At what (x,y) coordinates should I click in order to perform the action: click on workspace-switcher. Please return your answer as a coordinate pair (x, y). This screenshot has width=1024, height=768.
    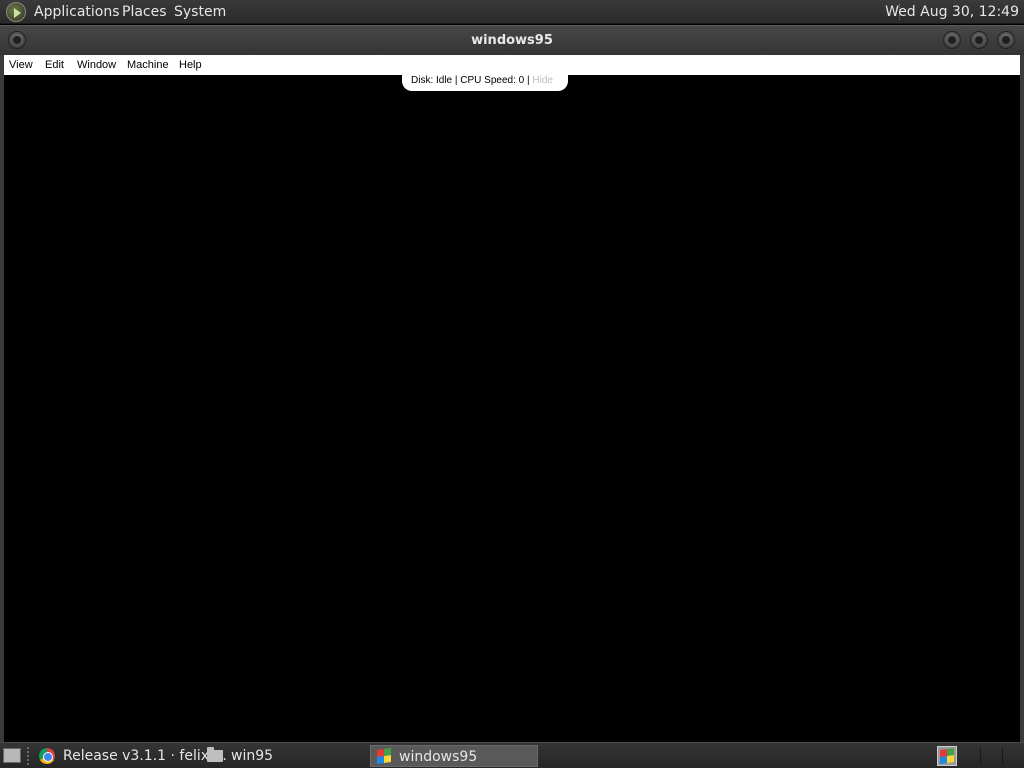
    Looking at the image, I should click on (947, 756).